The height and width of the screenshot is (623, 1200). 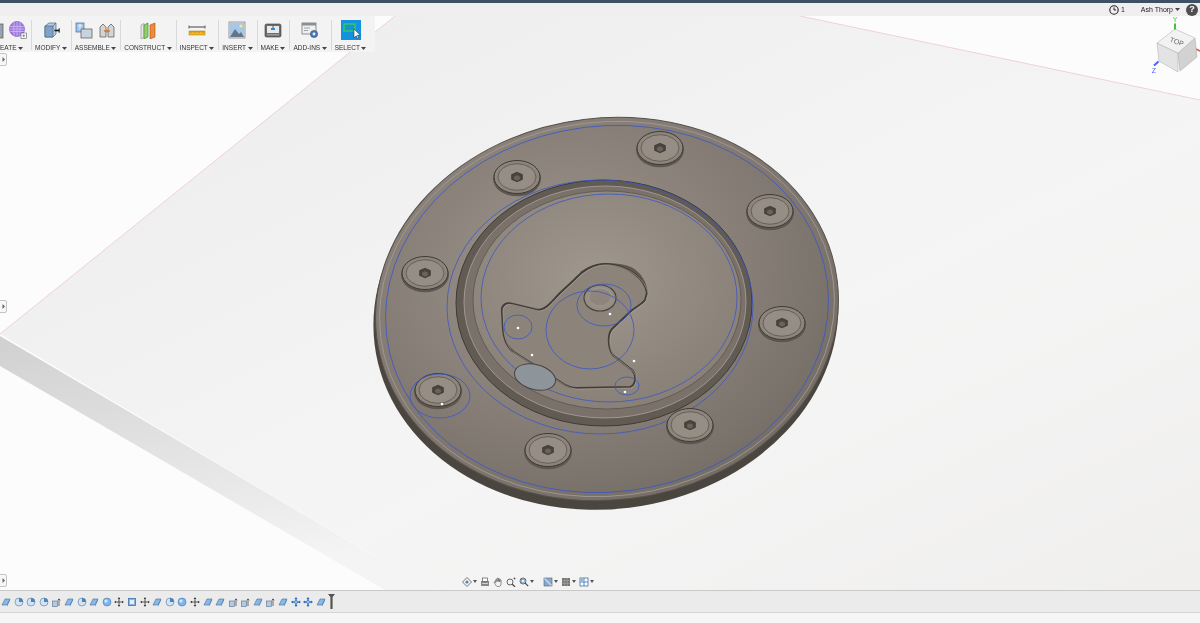 I want to click on zoom-icon, so click(x=511, y=581).